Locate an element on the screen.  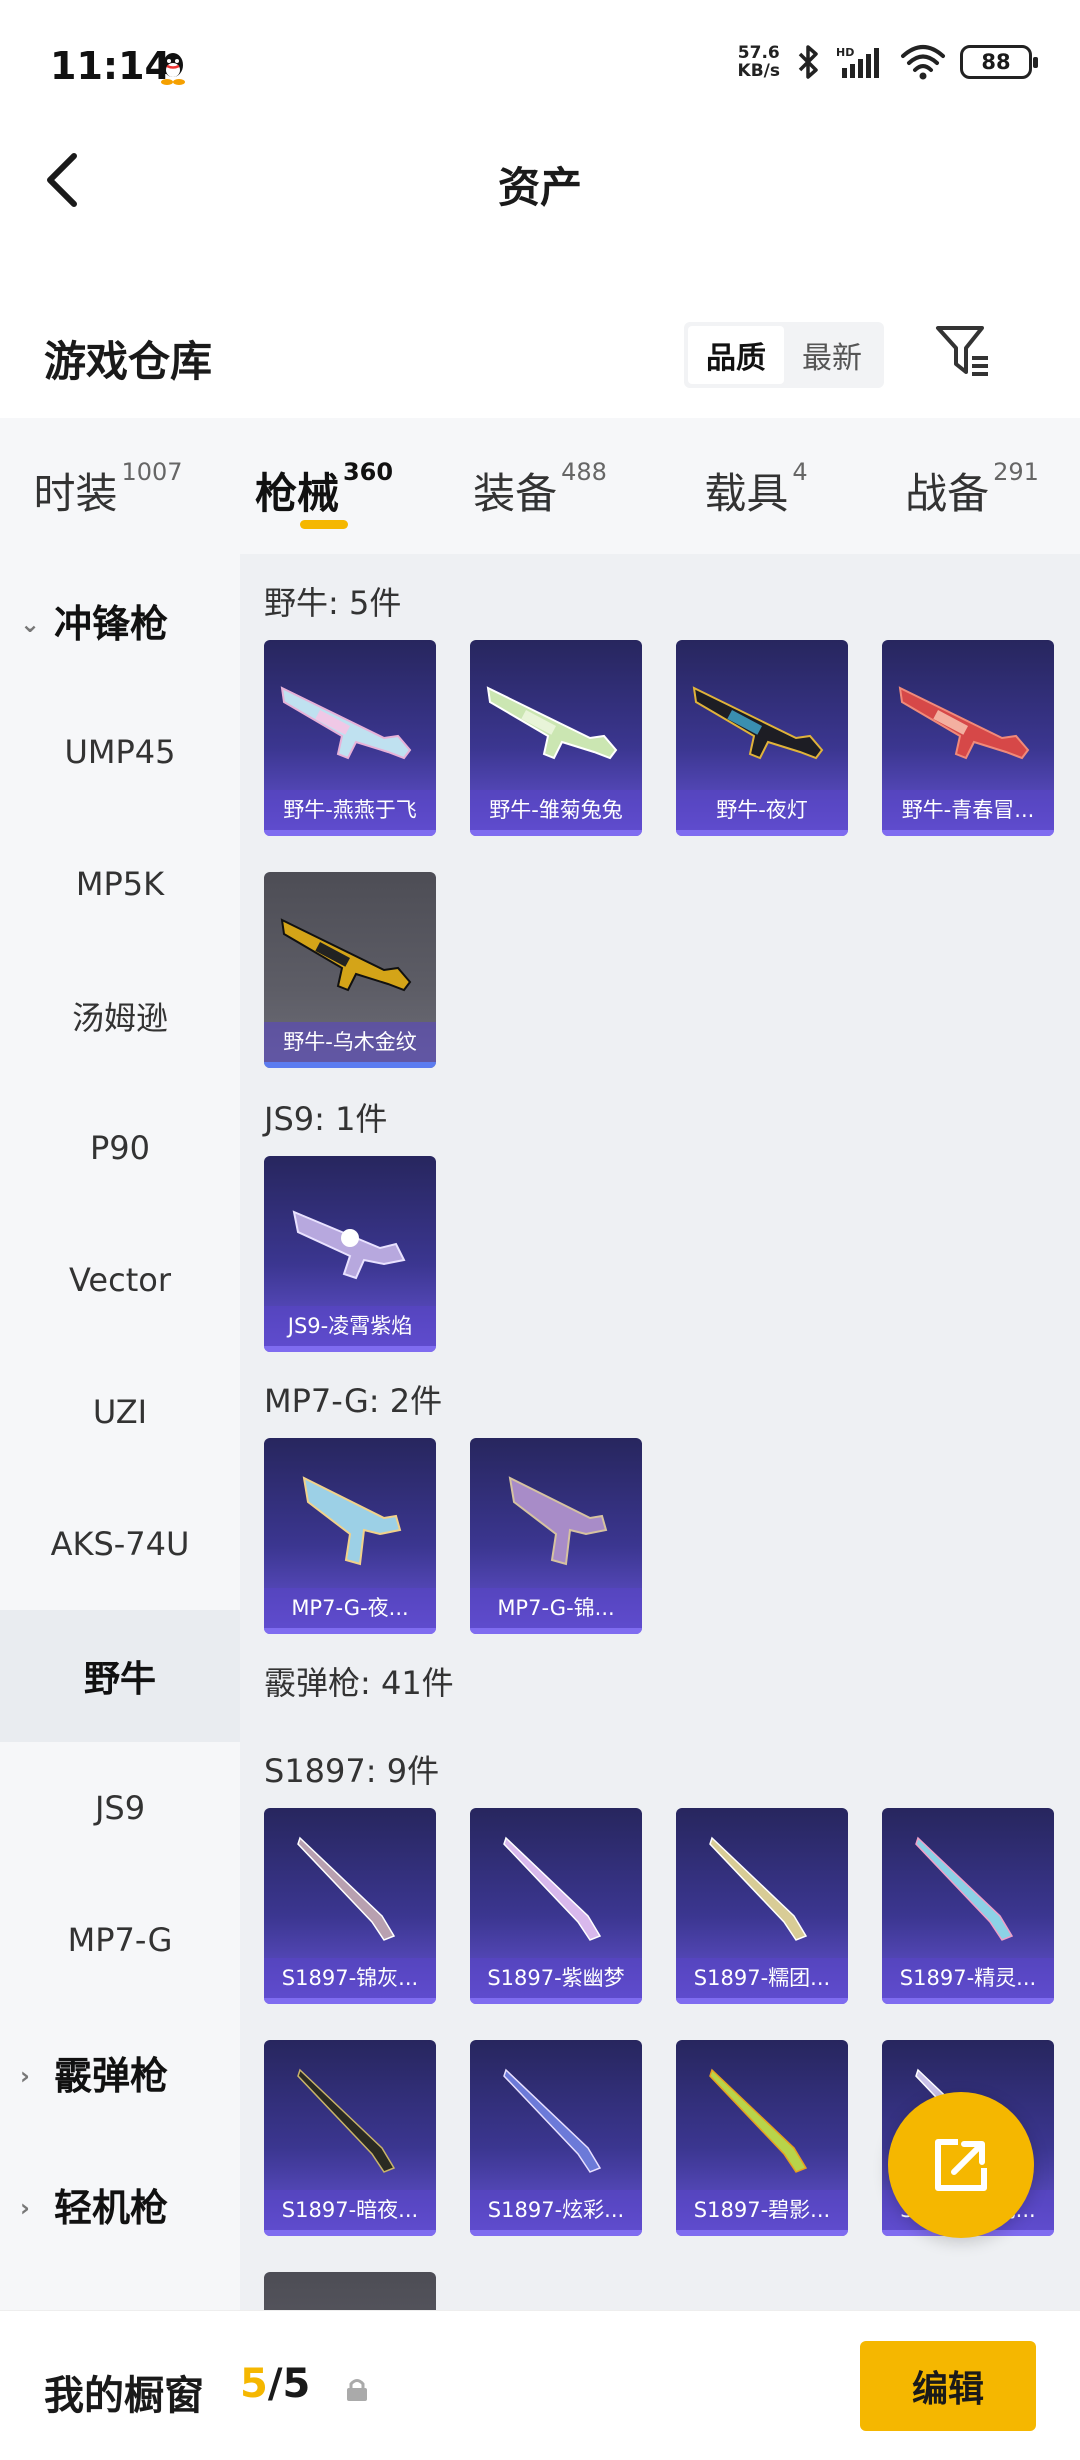
edit-showcase-button: 编辑 is located at coordinates (948, 2386).